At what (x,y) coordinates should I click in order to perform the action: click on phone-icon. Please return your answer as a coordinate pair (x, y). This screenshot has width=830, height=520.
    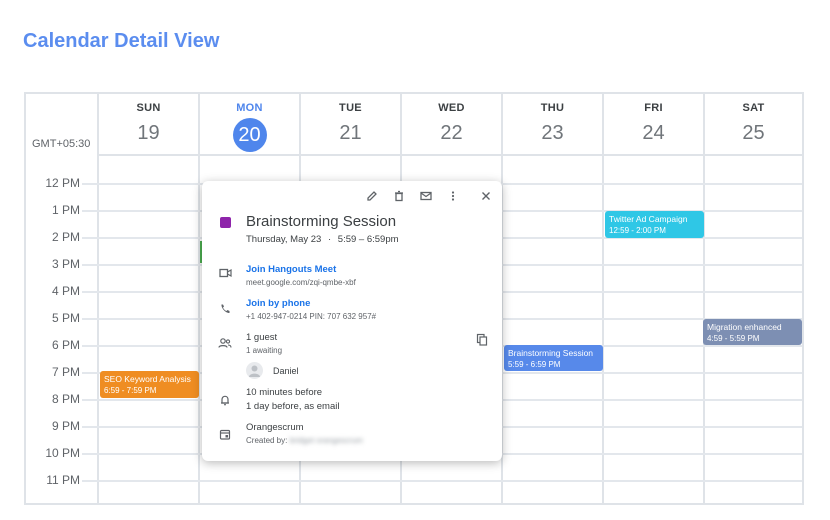
    Looking at the image, I should click on (225, 310).